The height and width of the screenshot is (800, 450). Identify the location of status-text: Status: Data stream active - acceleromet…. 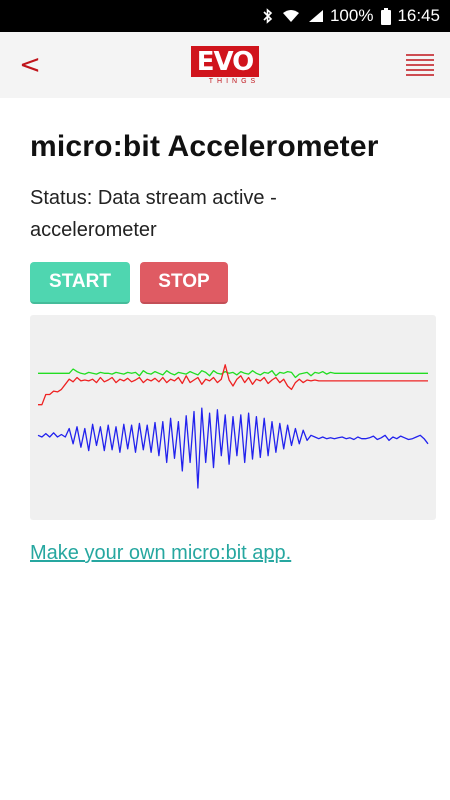
(233, 214).